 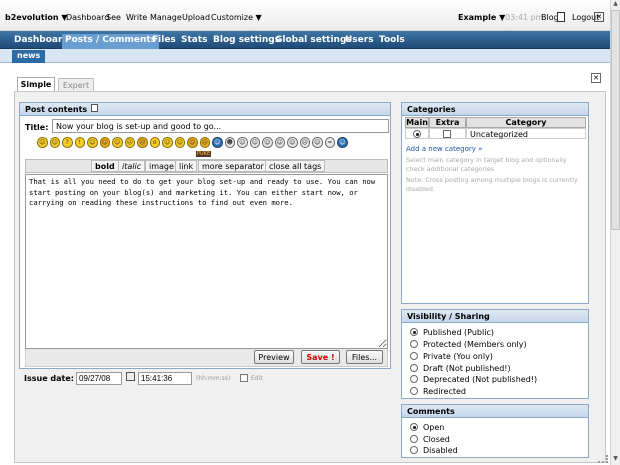 What do you see at coordinates (414, 439) in the screenshot?
I see `comments-closed-radio` at bounding box center [414, 439].